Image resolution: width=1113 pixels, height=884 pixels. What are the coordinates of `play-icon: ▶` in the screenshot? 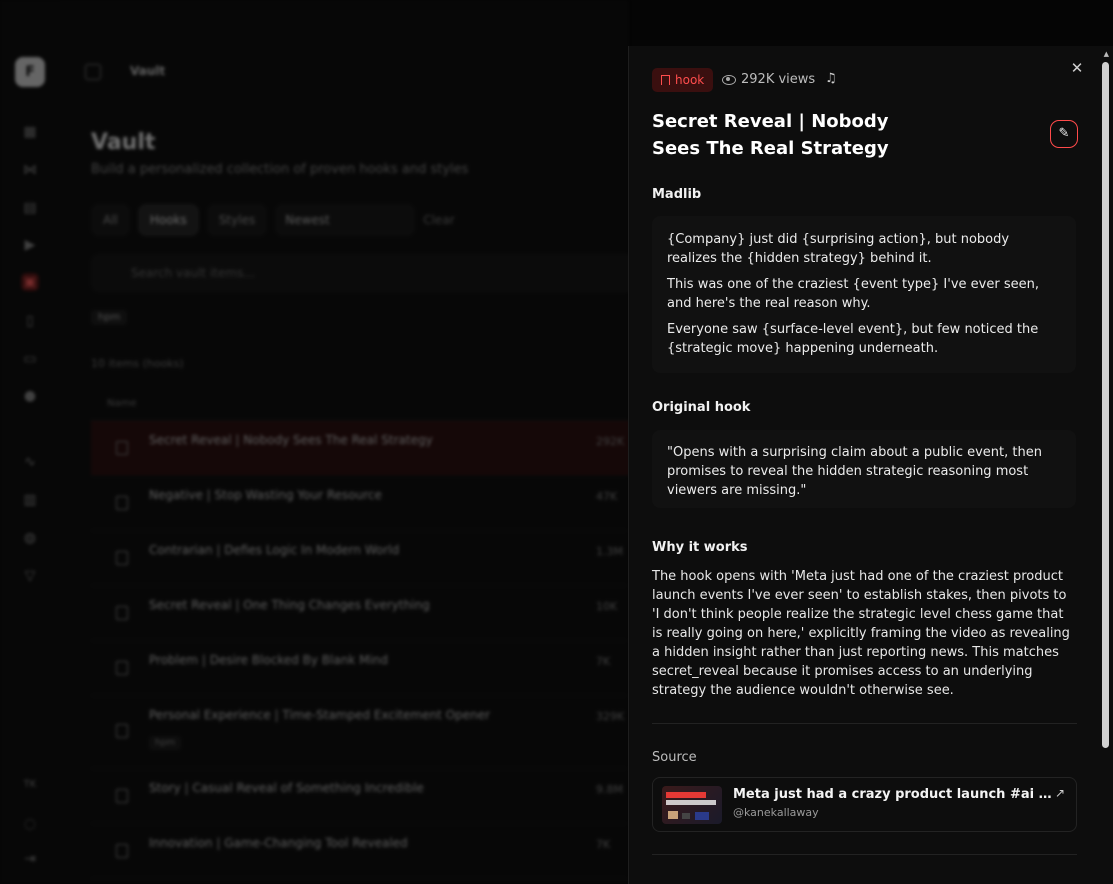 It's located at (30, 245).